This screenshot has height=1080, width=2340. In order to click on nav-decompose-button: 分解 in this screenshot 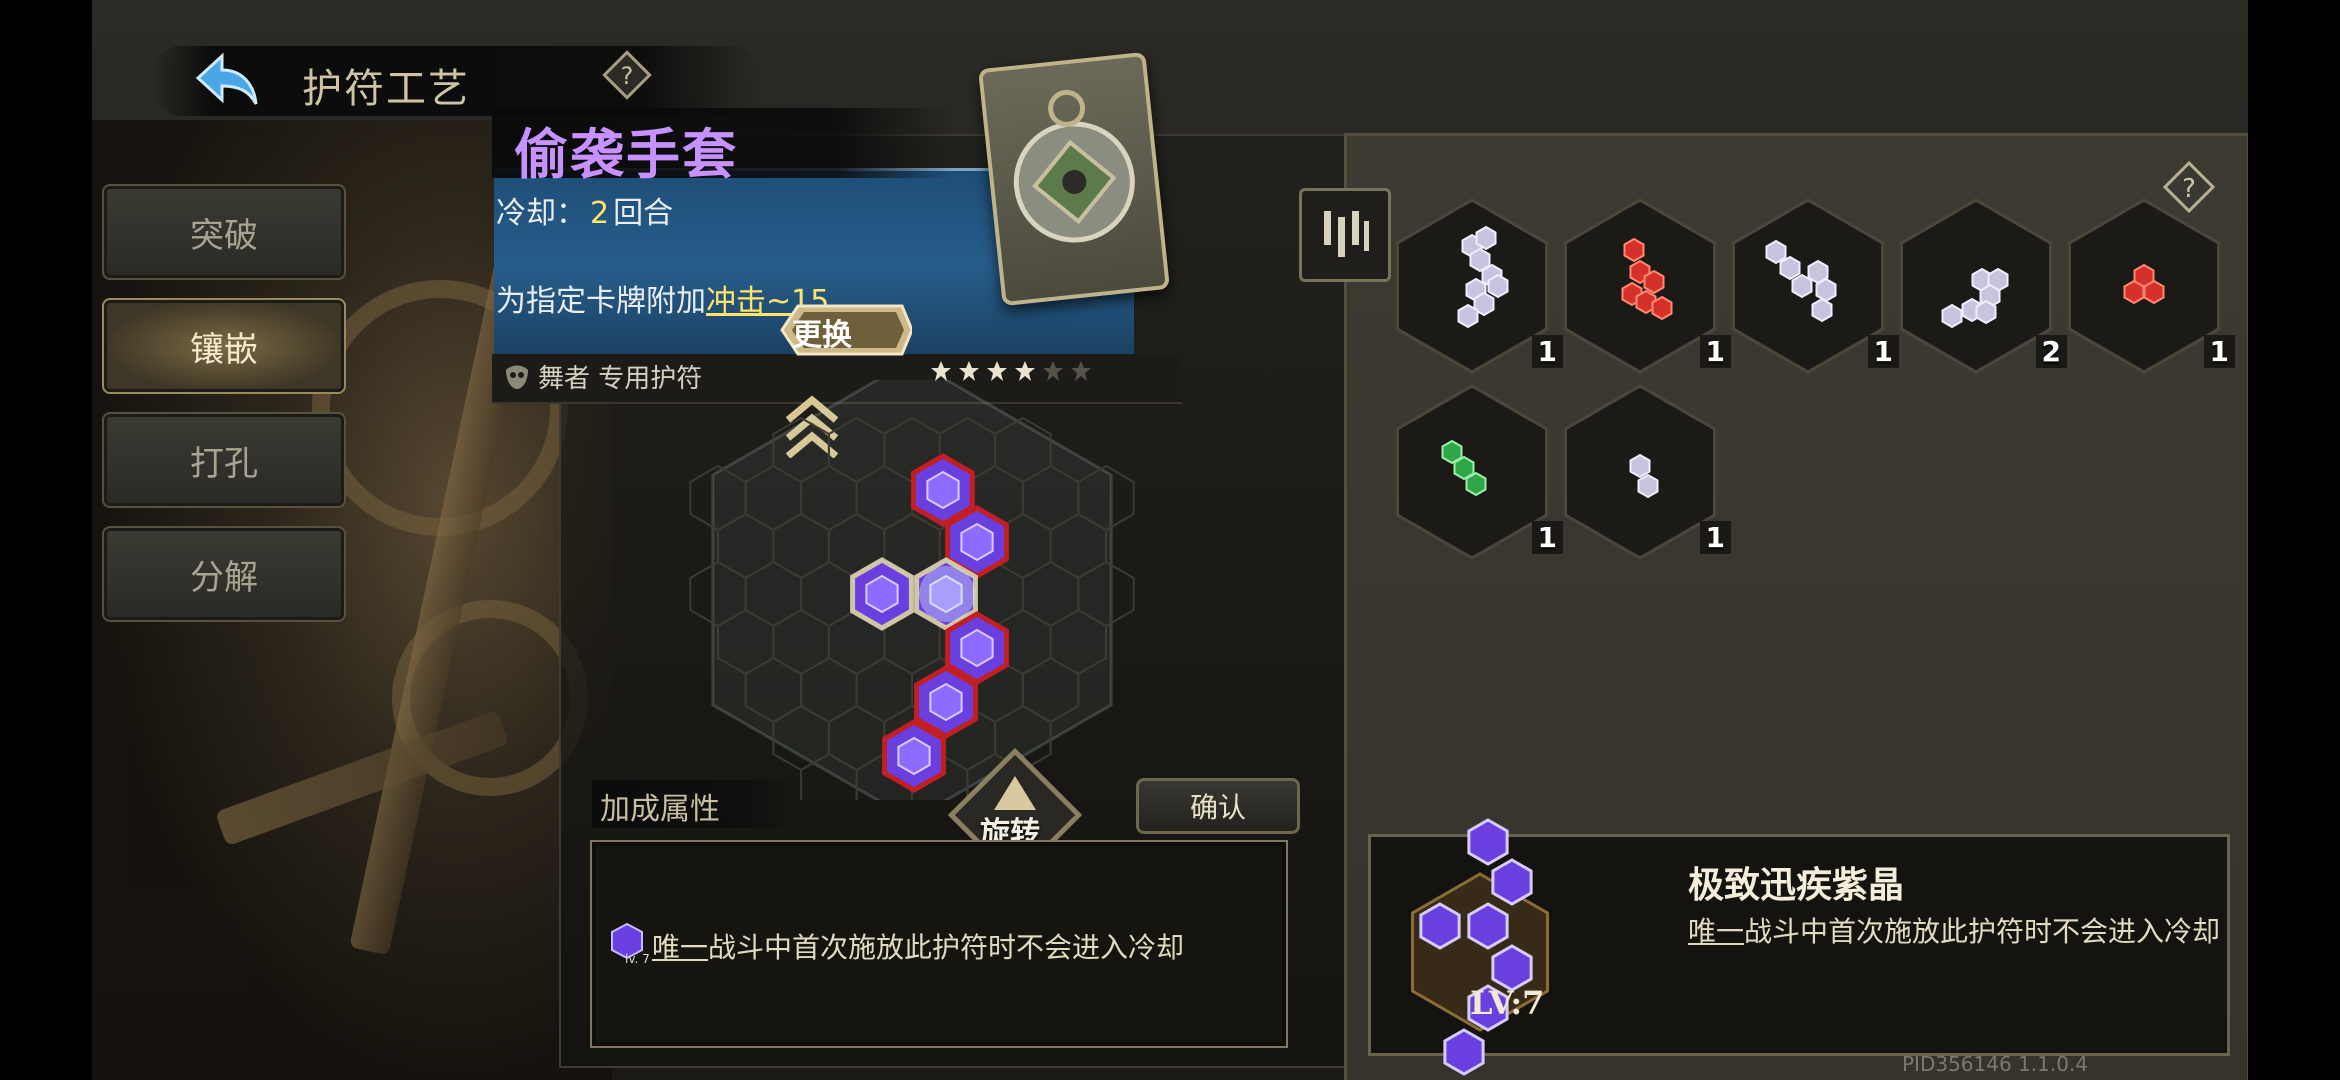, I will do `click(224, 574)`.